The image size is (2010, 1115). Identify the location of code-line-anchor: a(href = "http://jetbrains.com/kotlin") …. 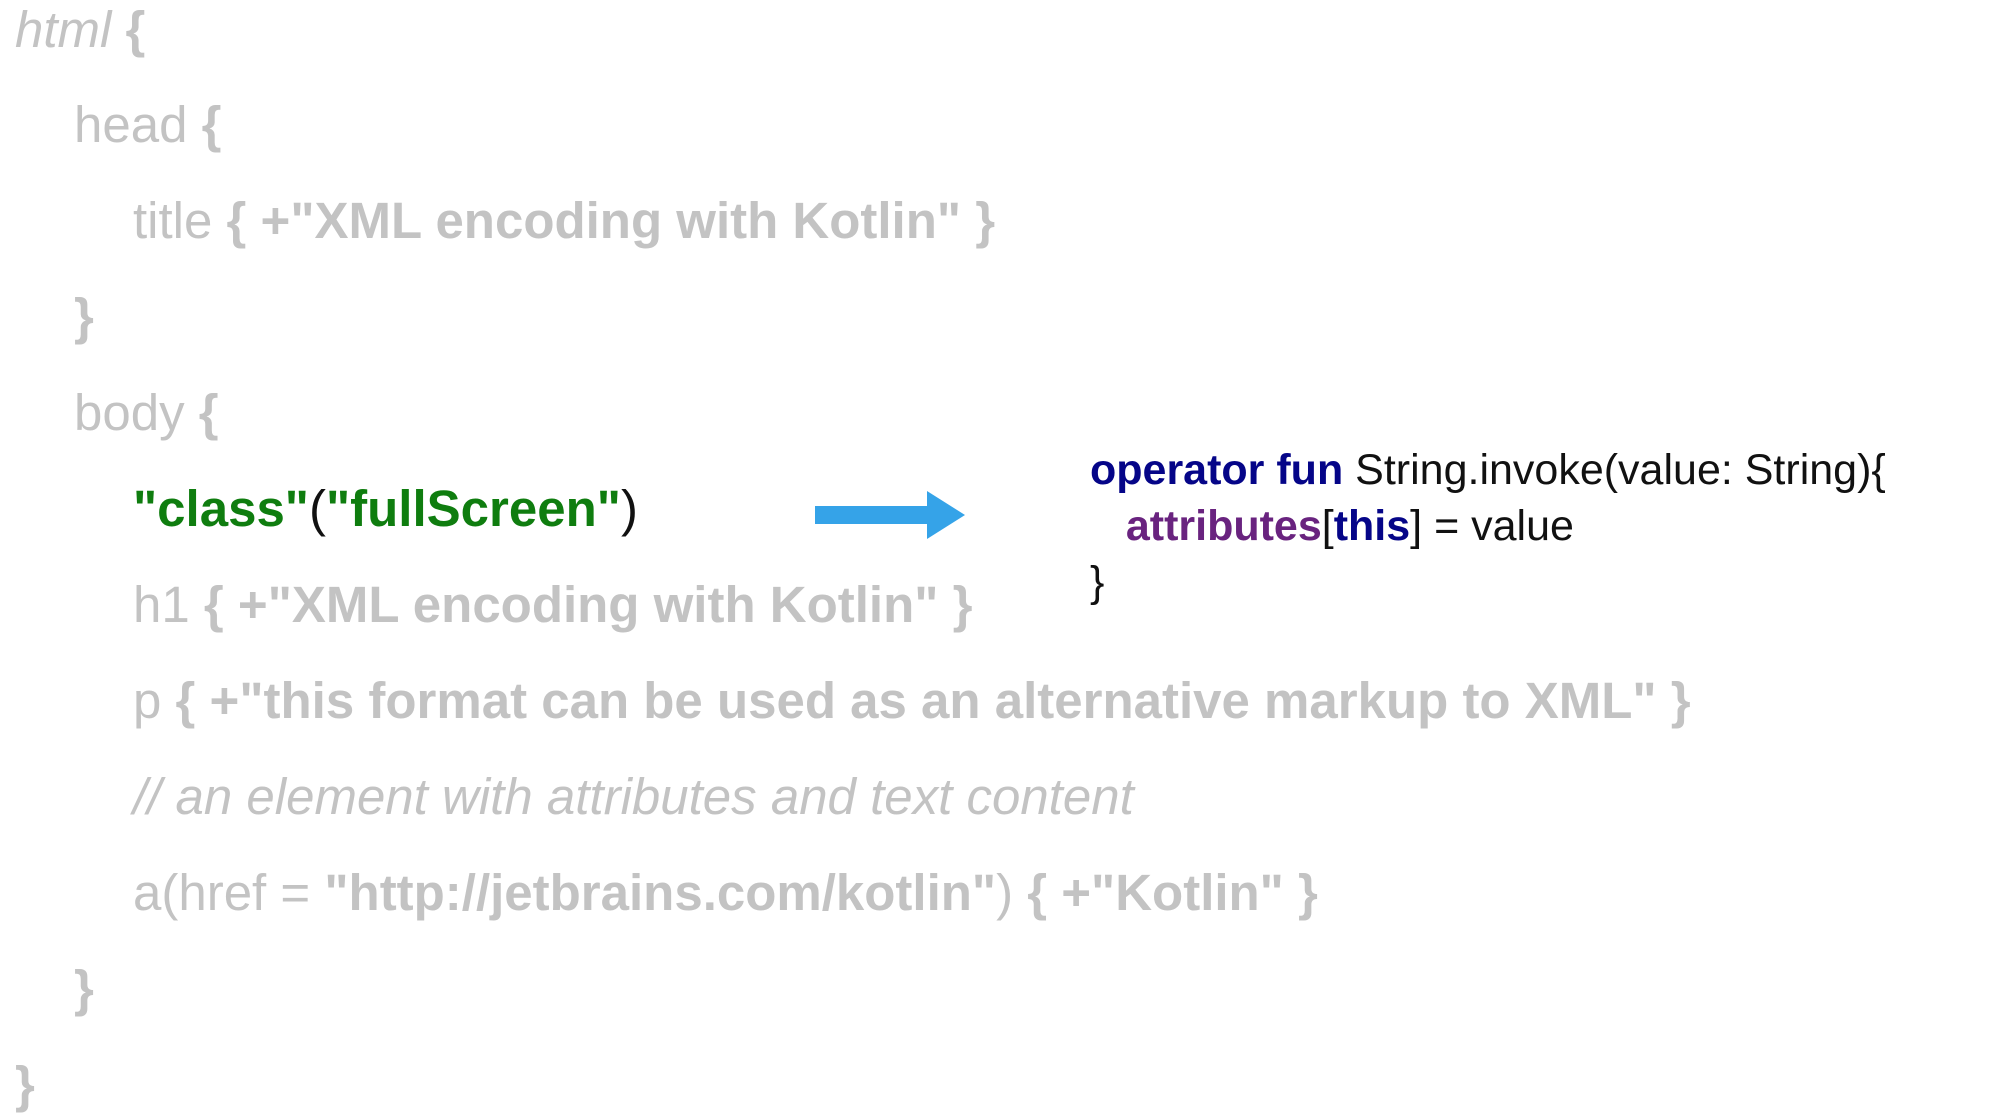
(725, 893).